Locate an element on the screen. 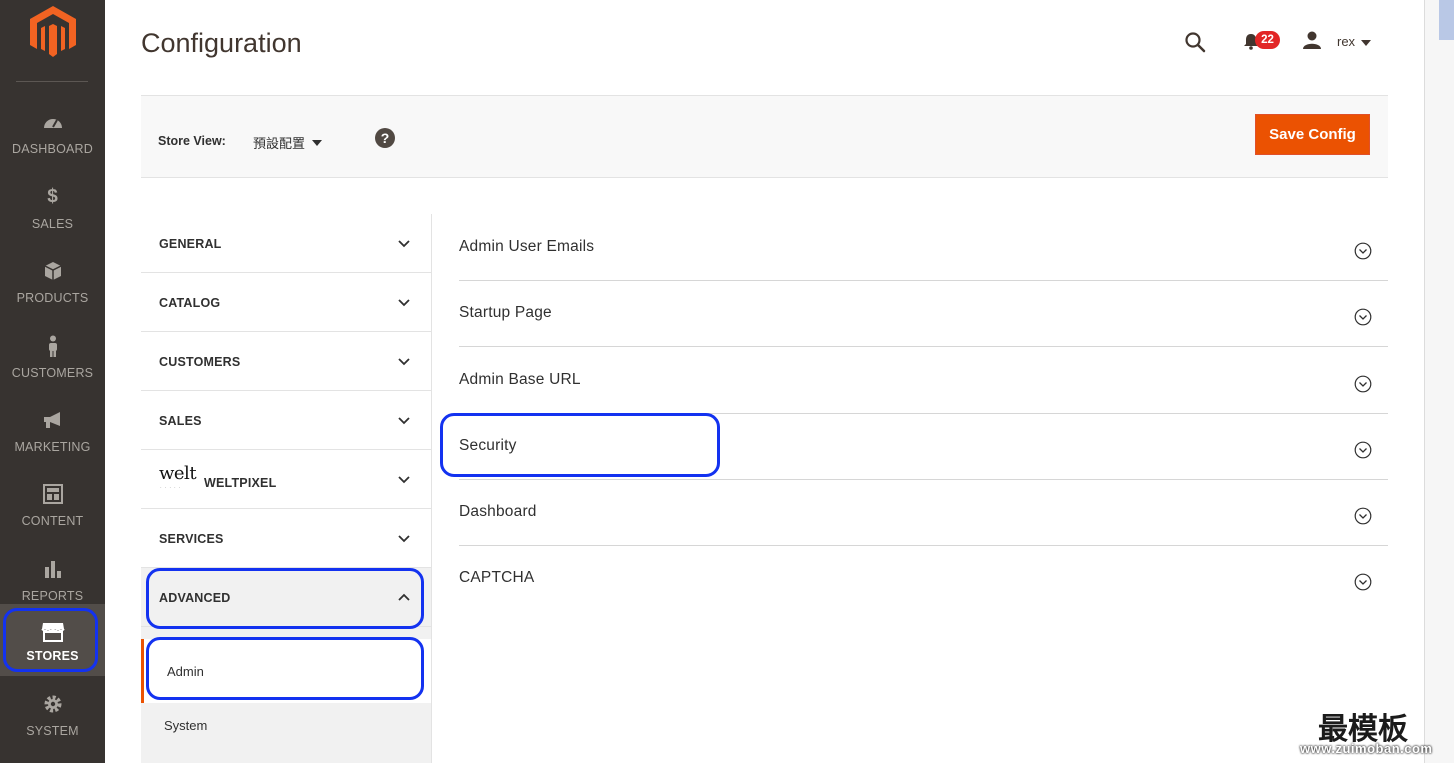 Image resolution: width=1454 pixels, height=763 pixels. nav-item-system: SYSTEM is located at coordinates (52, 726).